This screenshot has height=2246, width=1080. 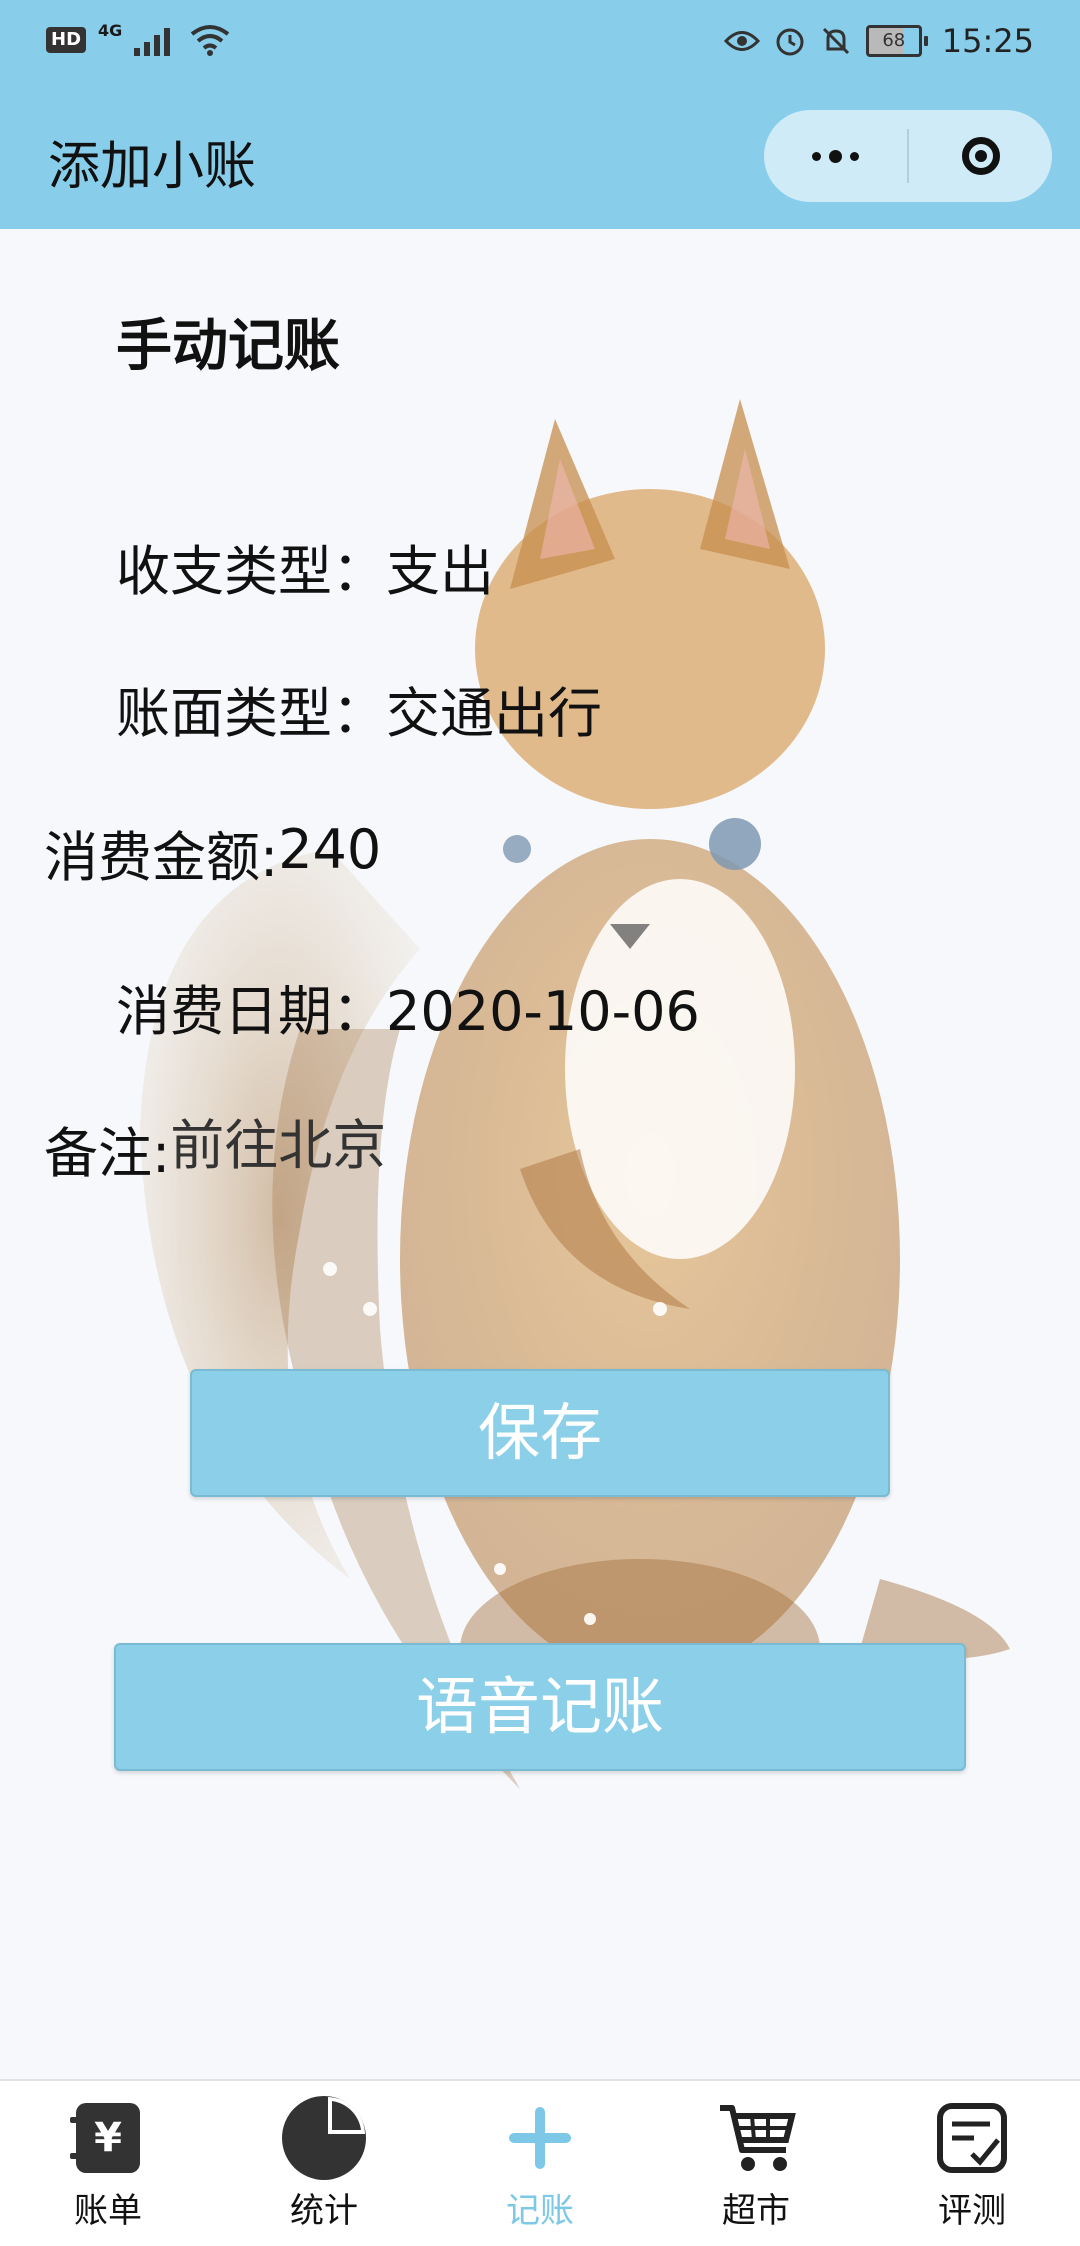 I want to click on tab-review: 评测, so click(x=972, y=2163).